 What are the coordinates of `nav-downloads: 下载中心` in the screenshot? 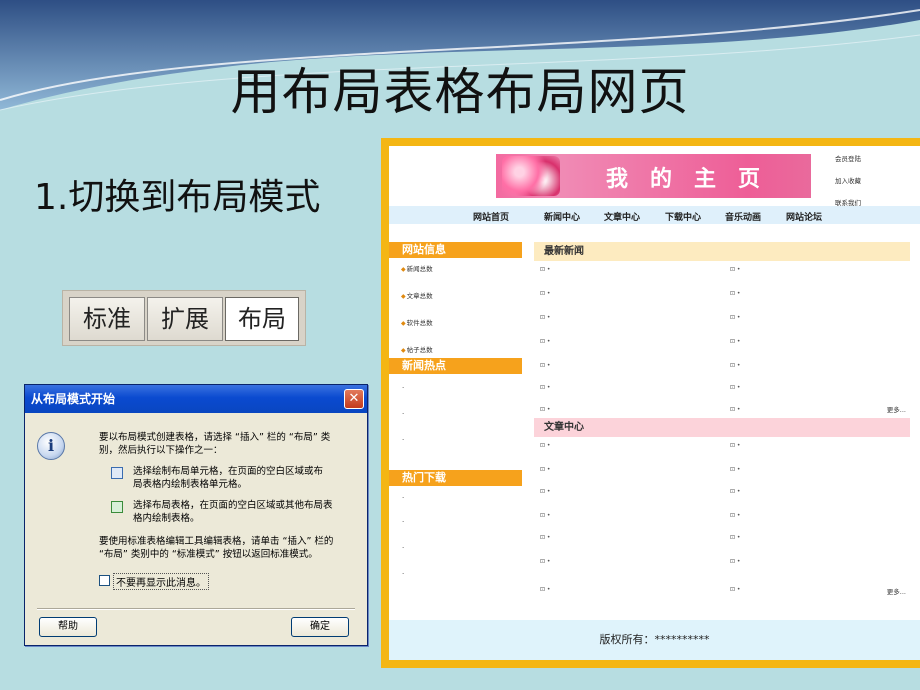 It's located at (683, 216).